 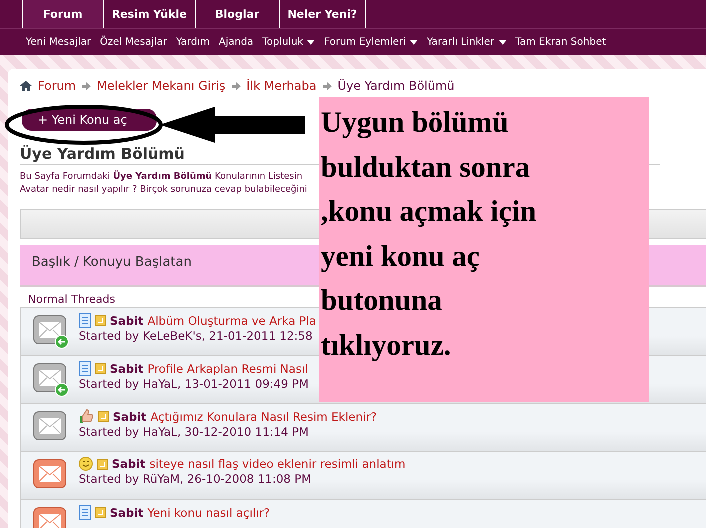 What do you see at coordinates (161, 177) in the screenshot?
I see `forum-description: Bu Sayfa Forumdaki Üye Yardım Bölümü Konularının Listesin` at bounding box center [161, 177].